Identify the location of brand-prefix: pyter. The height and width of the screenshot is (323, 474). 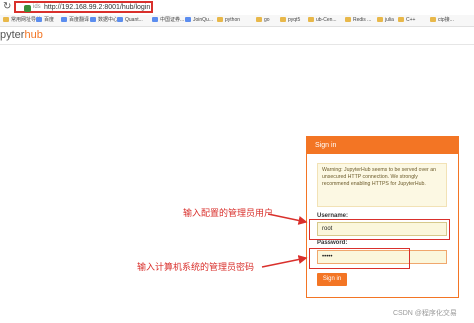
(12, 35).